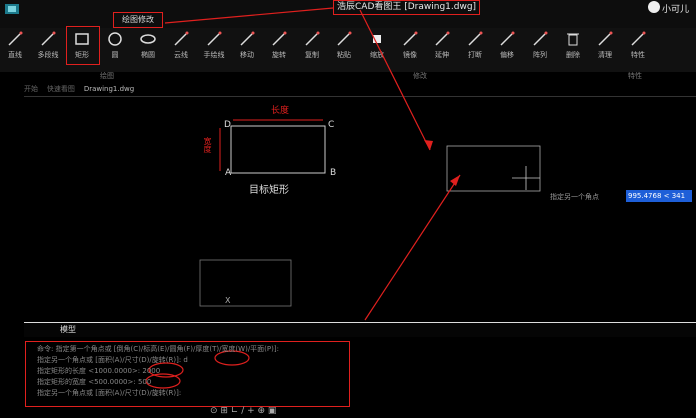 The image size is (696, 418). What do you see at coordinates (269, 190) in the screenshot?
I see `caption: 目标矩形` at bounding box center [269, 190].